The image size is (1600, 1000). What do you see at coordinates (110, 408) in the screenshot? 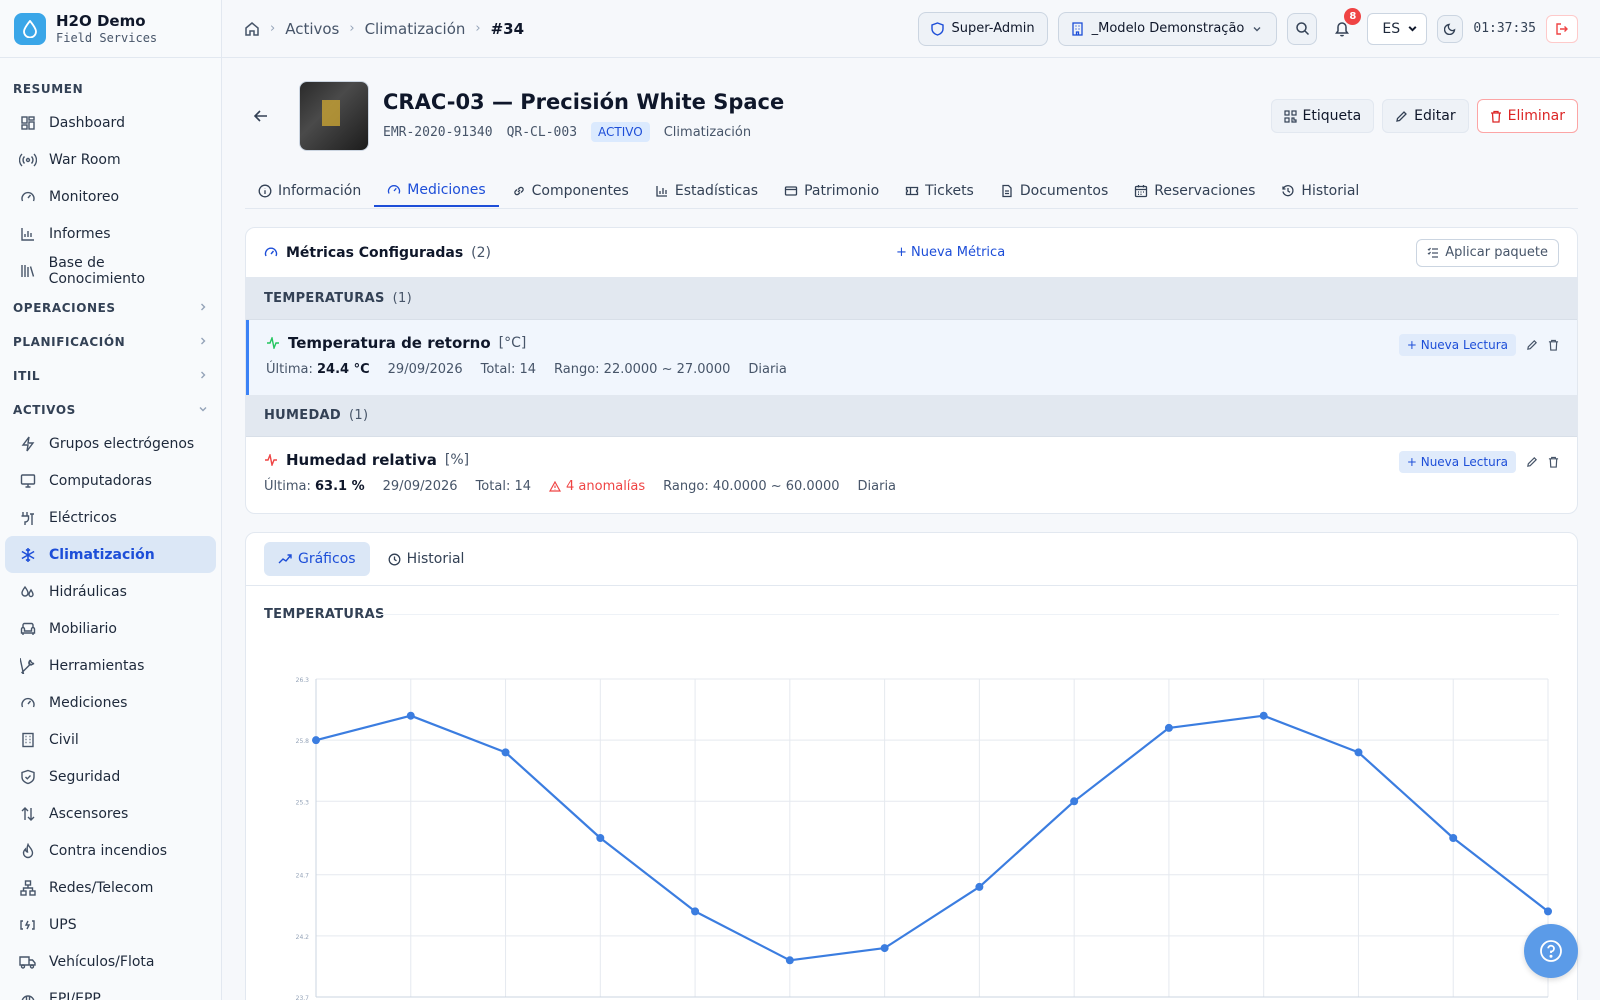
I see `nav-section-activos: ACTIVOS` at bounding box center [110, 408].